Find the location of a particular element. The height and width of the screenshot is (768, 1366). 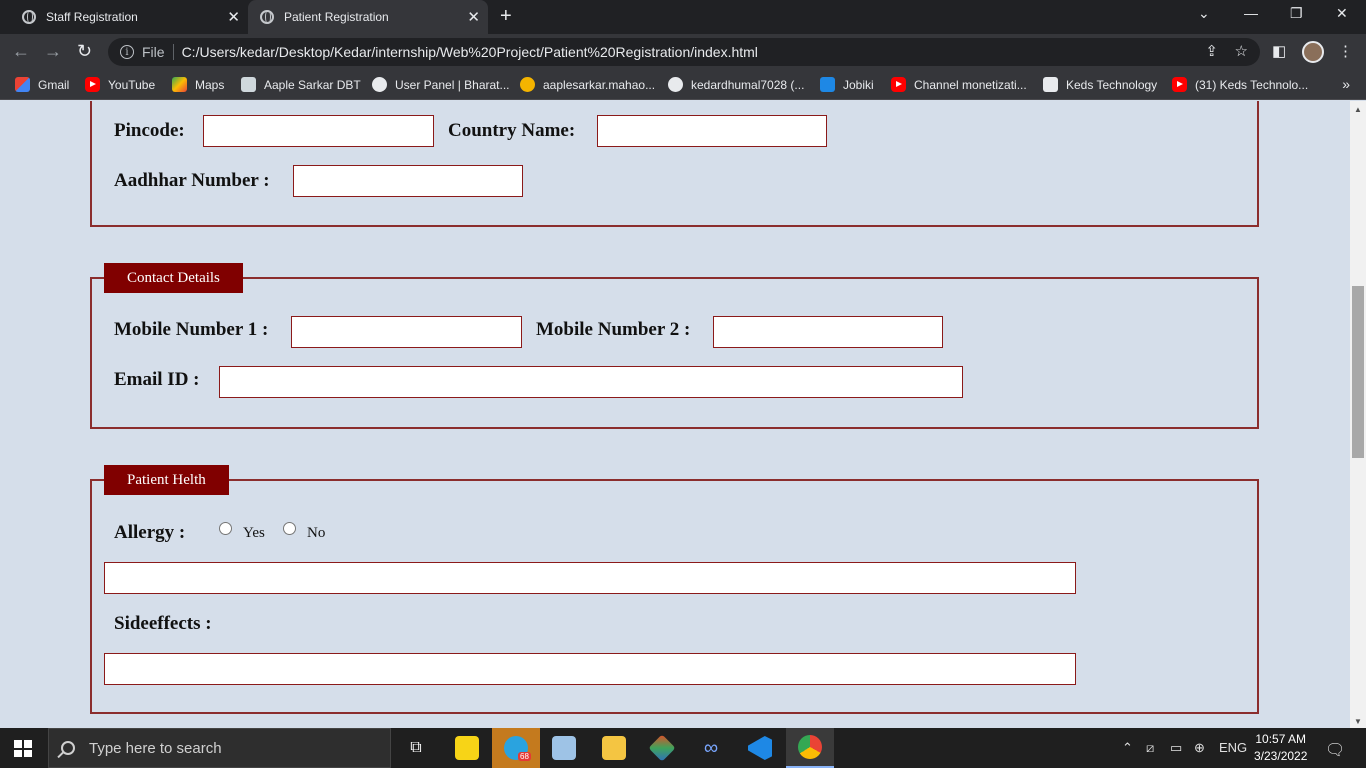

tab-staff-registration: Staff Registration ✕ is located at coordinates (128, 17).